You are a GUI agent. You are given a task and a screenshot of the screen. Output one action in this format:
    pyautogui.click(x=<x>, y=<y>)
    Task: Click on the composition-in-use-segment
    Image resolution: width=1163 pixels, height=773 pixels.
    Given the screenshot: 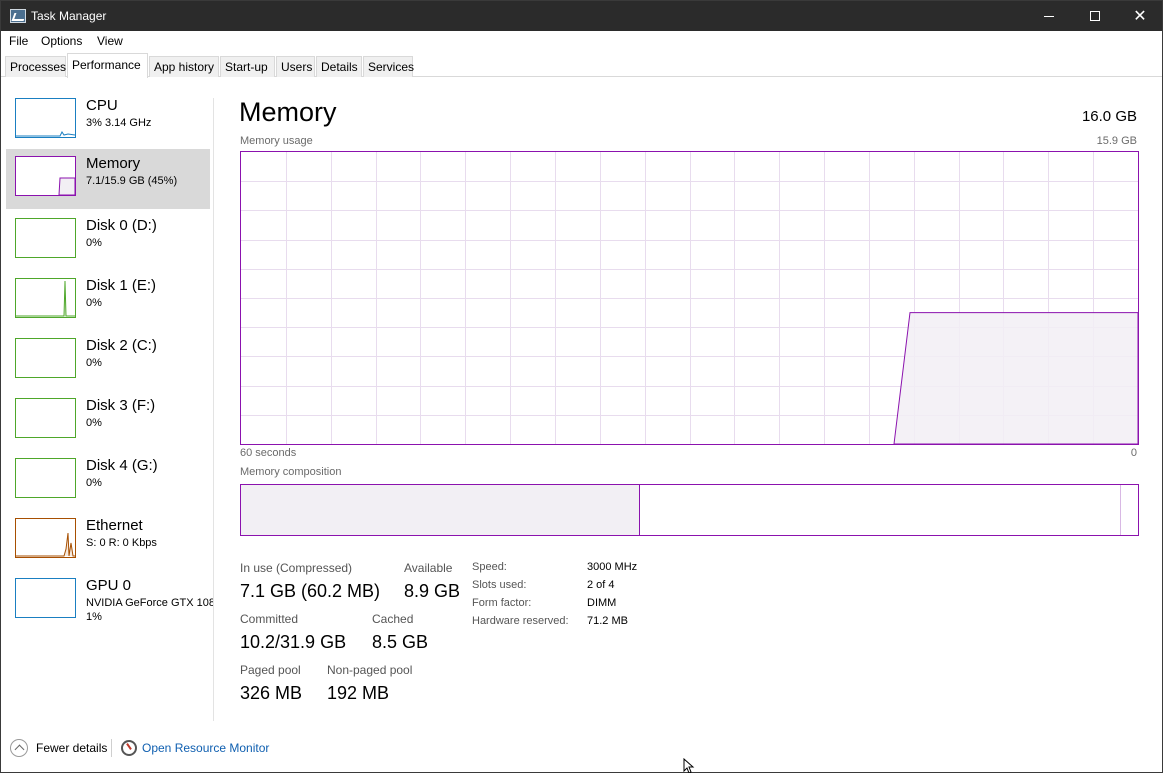 What is the action you would take?
    pyautogui.click(x=440, y=510)
    